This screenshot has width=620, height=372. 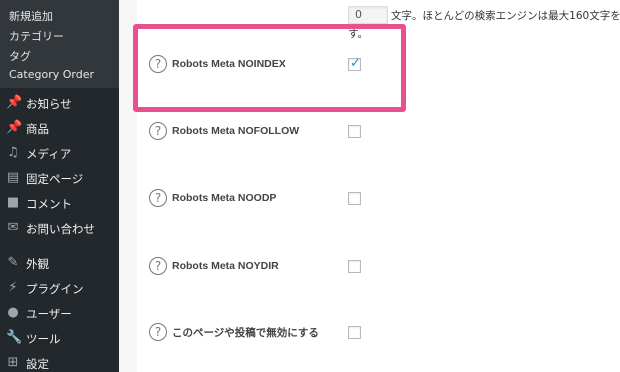 I want to click on sidebar-item-products: 📌 商品, so click(x=59, y=129).